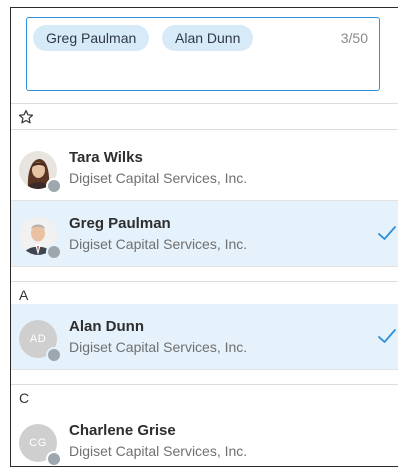 The width and height of the screenshot is (400, 470). Describe the element at coordinates (354, 38) in the screenshot. I see `selection-counter: 3/50` at that location.